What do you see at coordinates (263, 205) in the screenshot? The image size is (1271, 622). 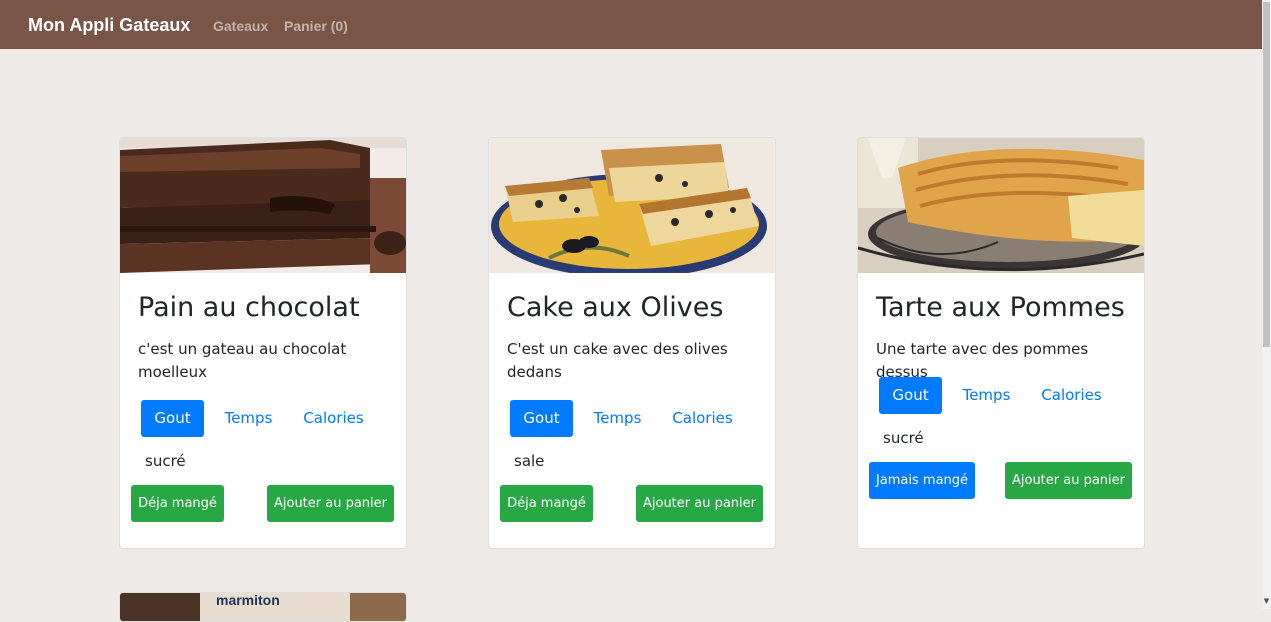 I see `brownie-image` at bounding box center [263, 205].